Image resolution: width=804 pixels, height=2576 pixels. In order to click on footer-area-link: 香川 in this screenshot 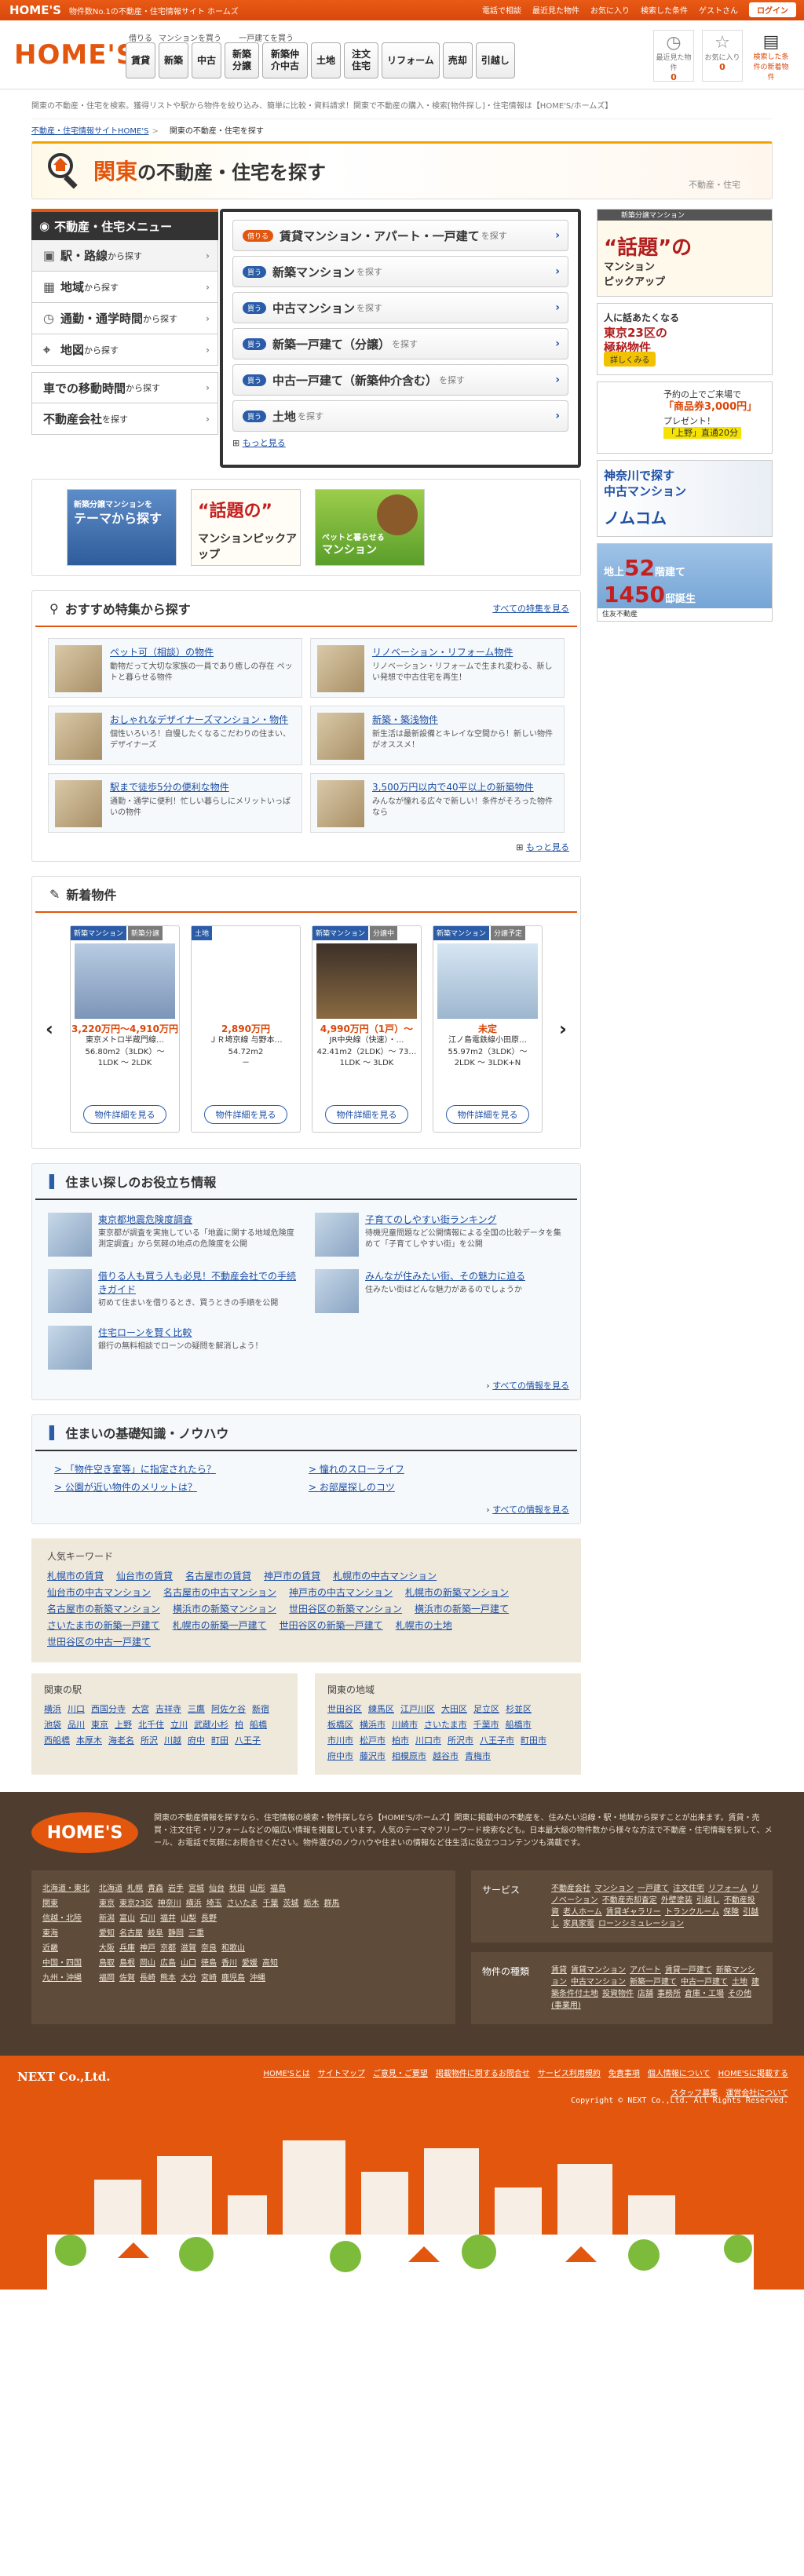, I will do `click(229, 1963)`.